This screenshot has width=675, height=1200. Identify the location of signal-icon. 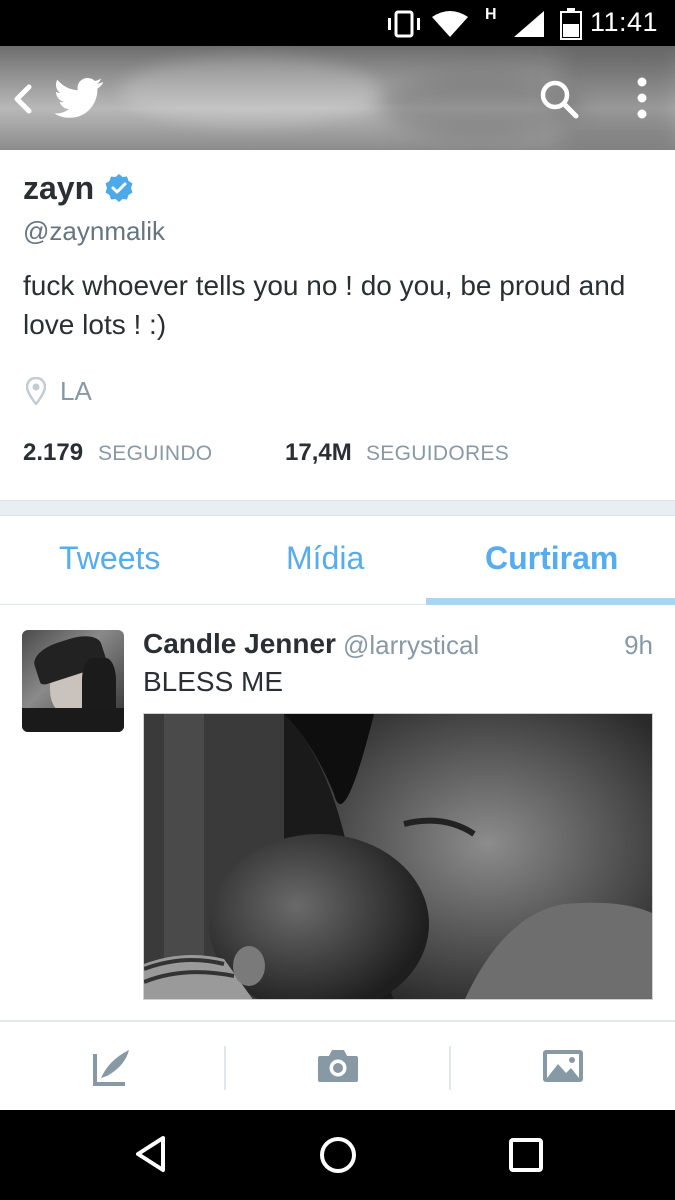
(529, 24).